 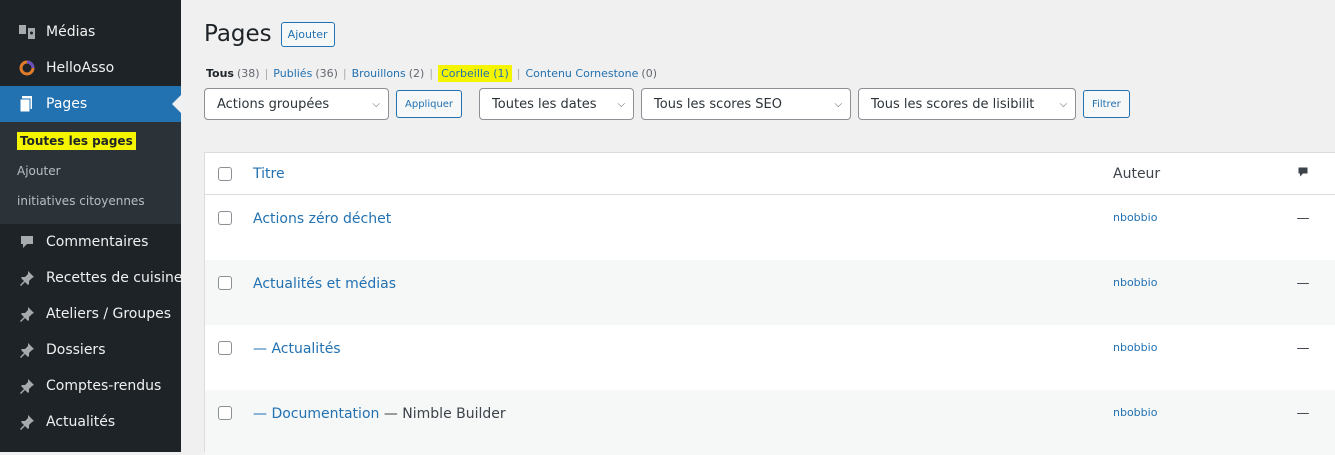 I want to click on sidebar-item-label: Actualités, so click(x=80, y=422).